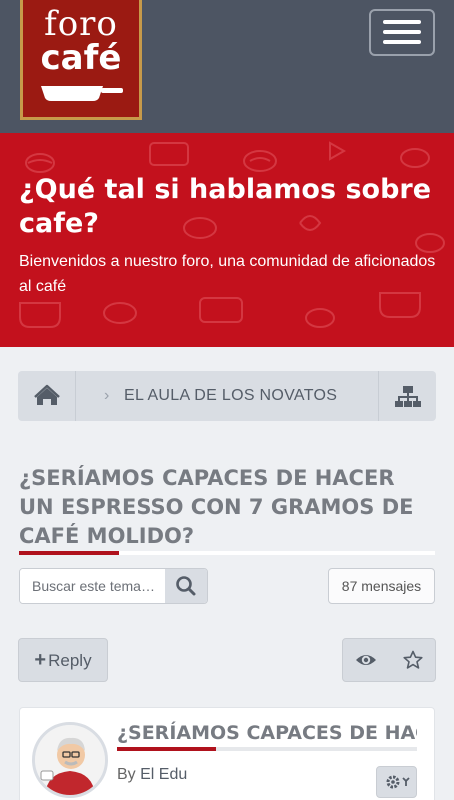  What do you see at coordinates (163, 774) in the screenshot?
I see `post-author-link: El Edu` at bounding box center [163, 774].